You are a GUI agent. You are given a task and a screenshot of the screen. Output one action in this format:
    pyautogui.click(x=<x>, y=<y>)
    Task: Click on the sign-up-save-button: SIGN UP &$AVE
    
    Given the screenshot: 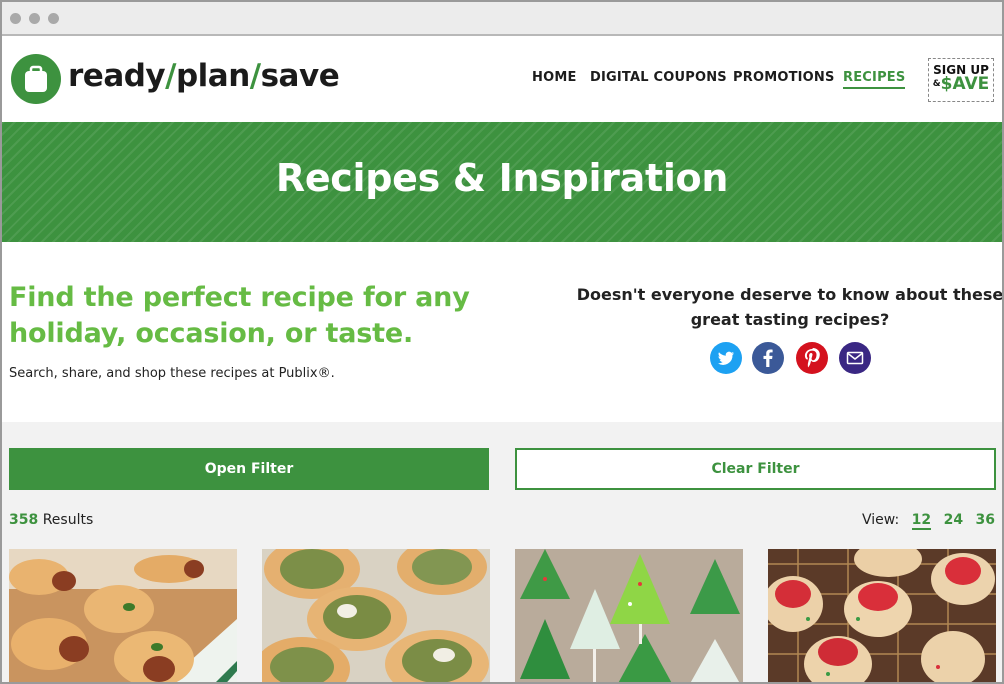 What is the action you would take?
    pyautogui.click(x=961, y=80)
    